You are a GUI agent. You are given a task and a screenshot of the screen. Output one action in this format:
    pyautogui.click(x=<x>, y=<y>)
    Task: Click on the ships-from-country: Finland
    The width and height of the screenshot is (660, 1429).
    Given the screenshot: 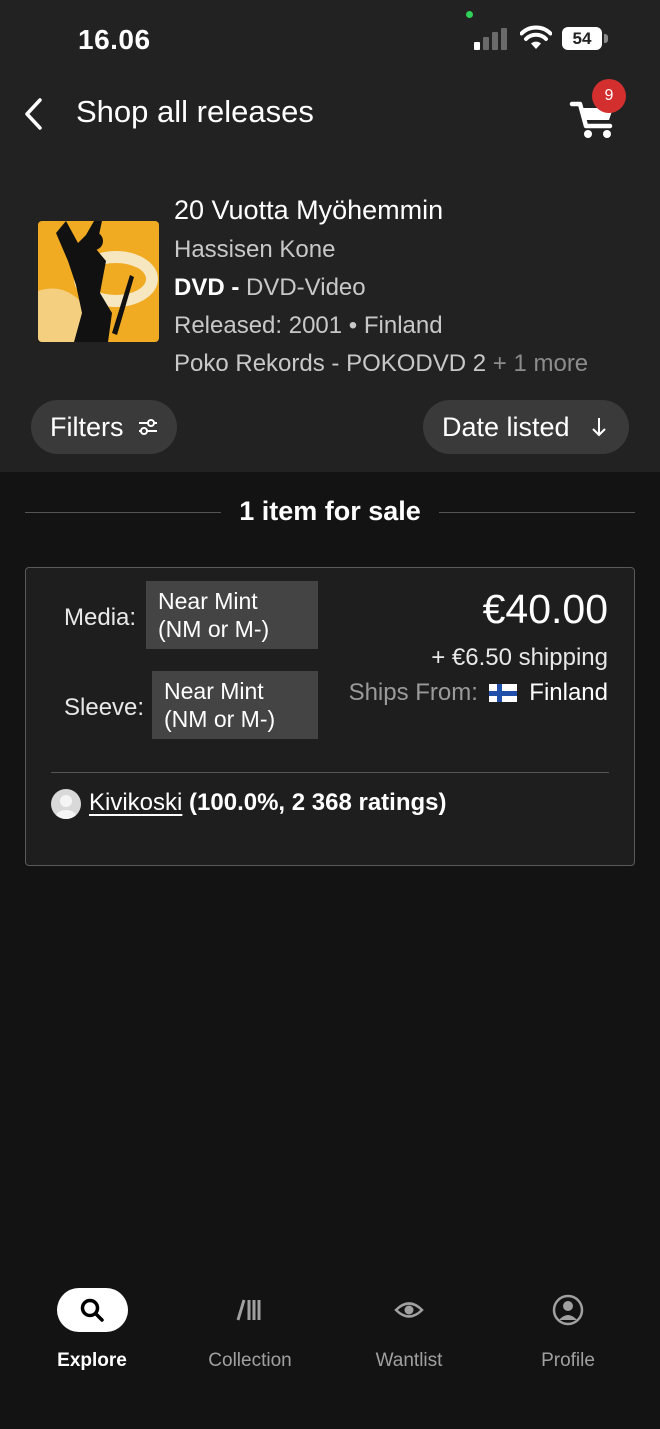 What is the action you would take?
    pyautogui.click(x=568, y=692)
    